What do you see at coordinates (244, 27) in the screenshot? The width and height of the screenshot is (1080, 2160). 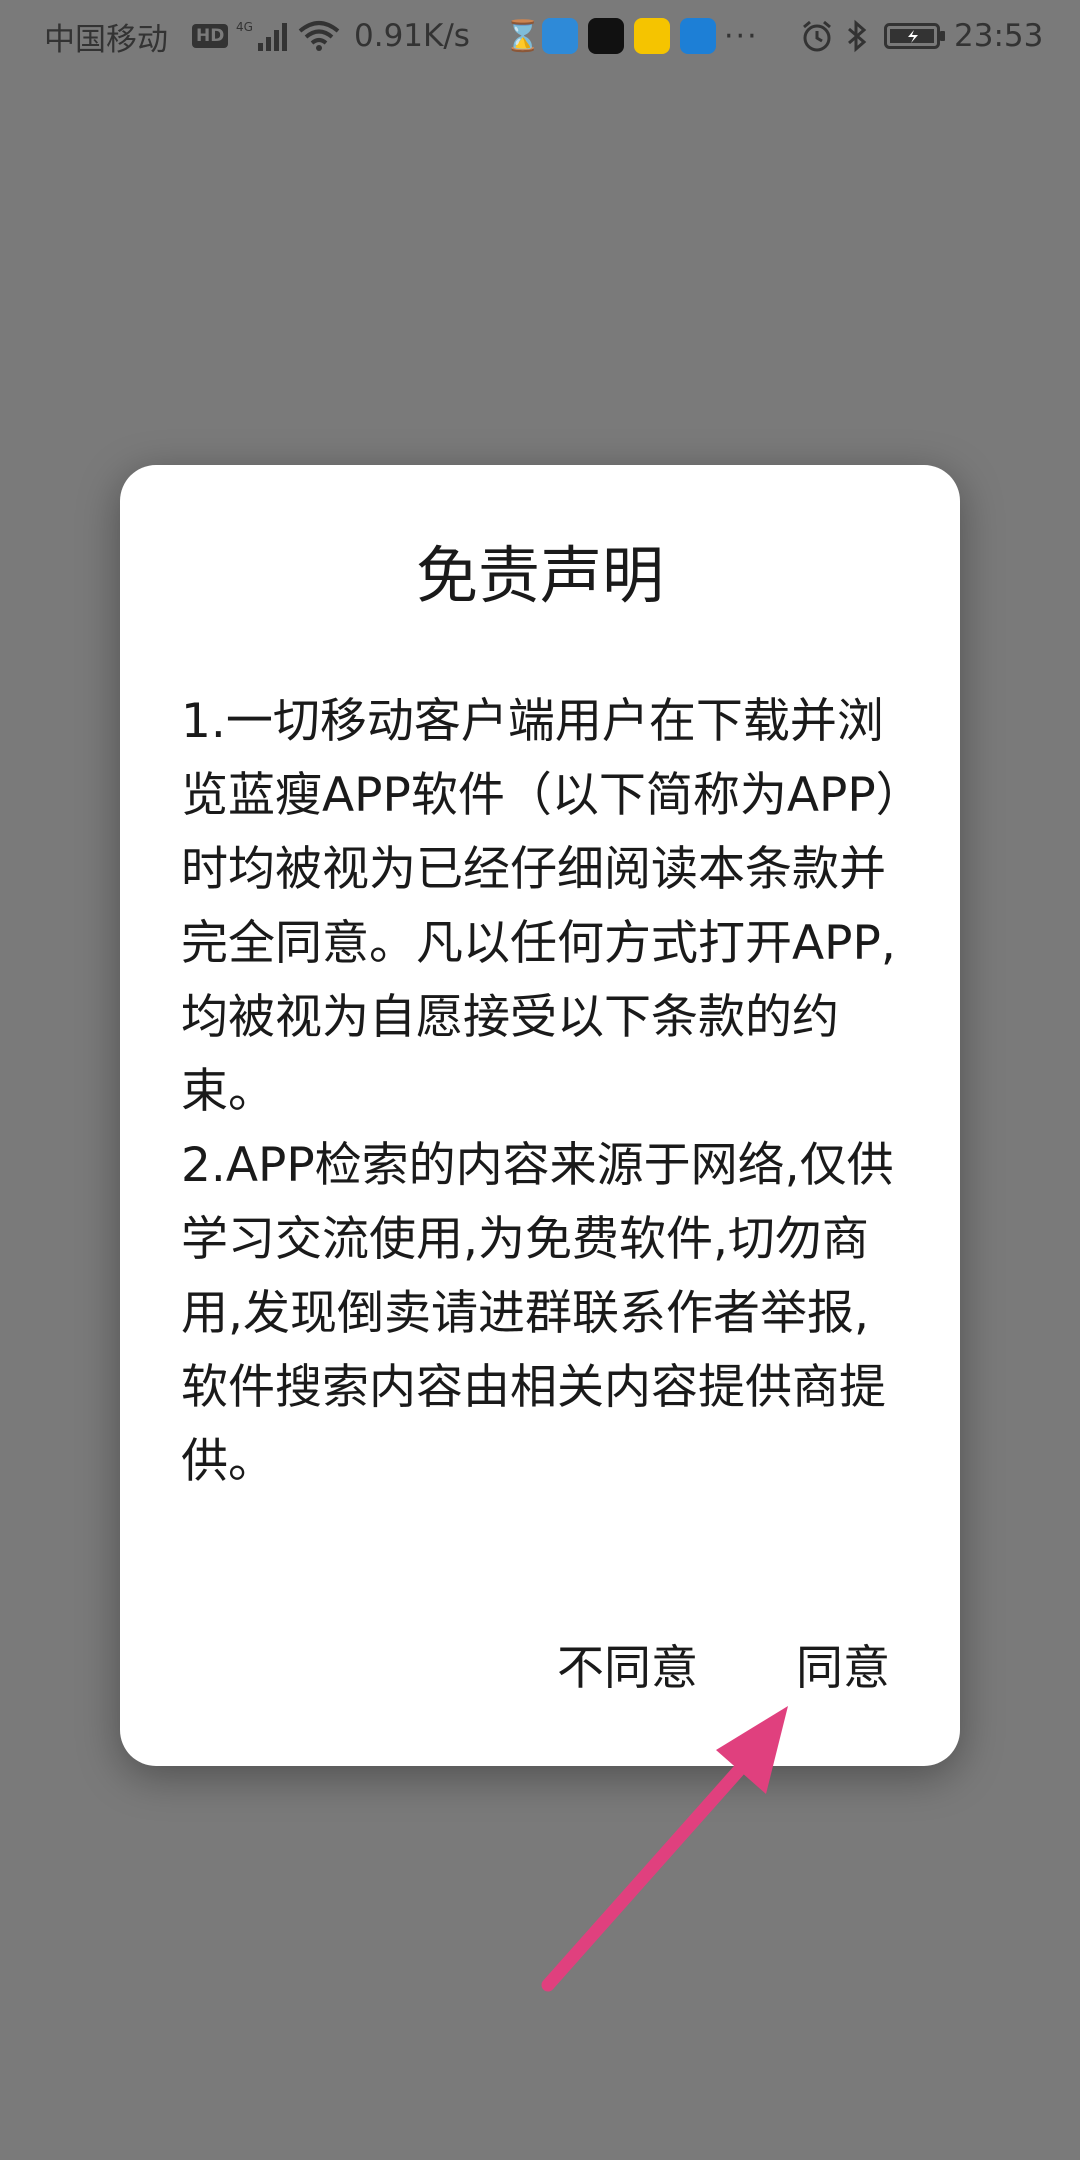 I see `network-type-label: 4G` at bounding box center [244, 27].